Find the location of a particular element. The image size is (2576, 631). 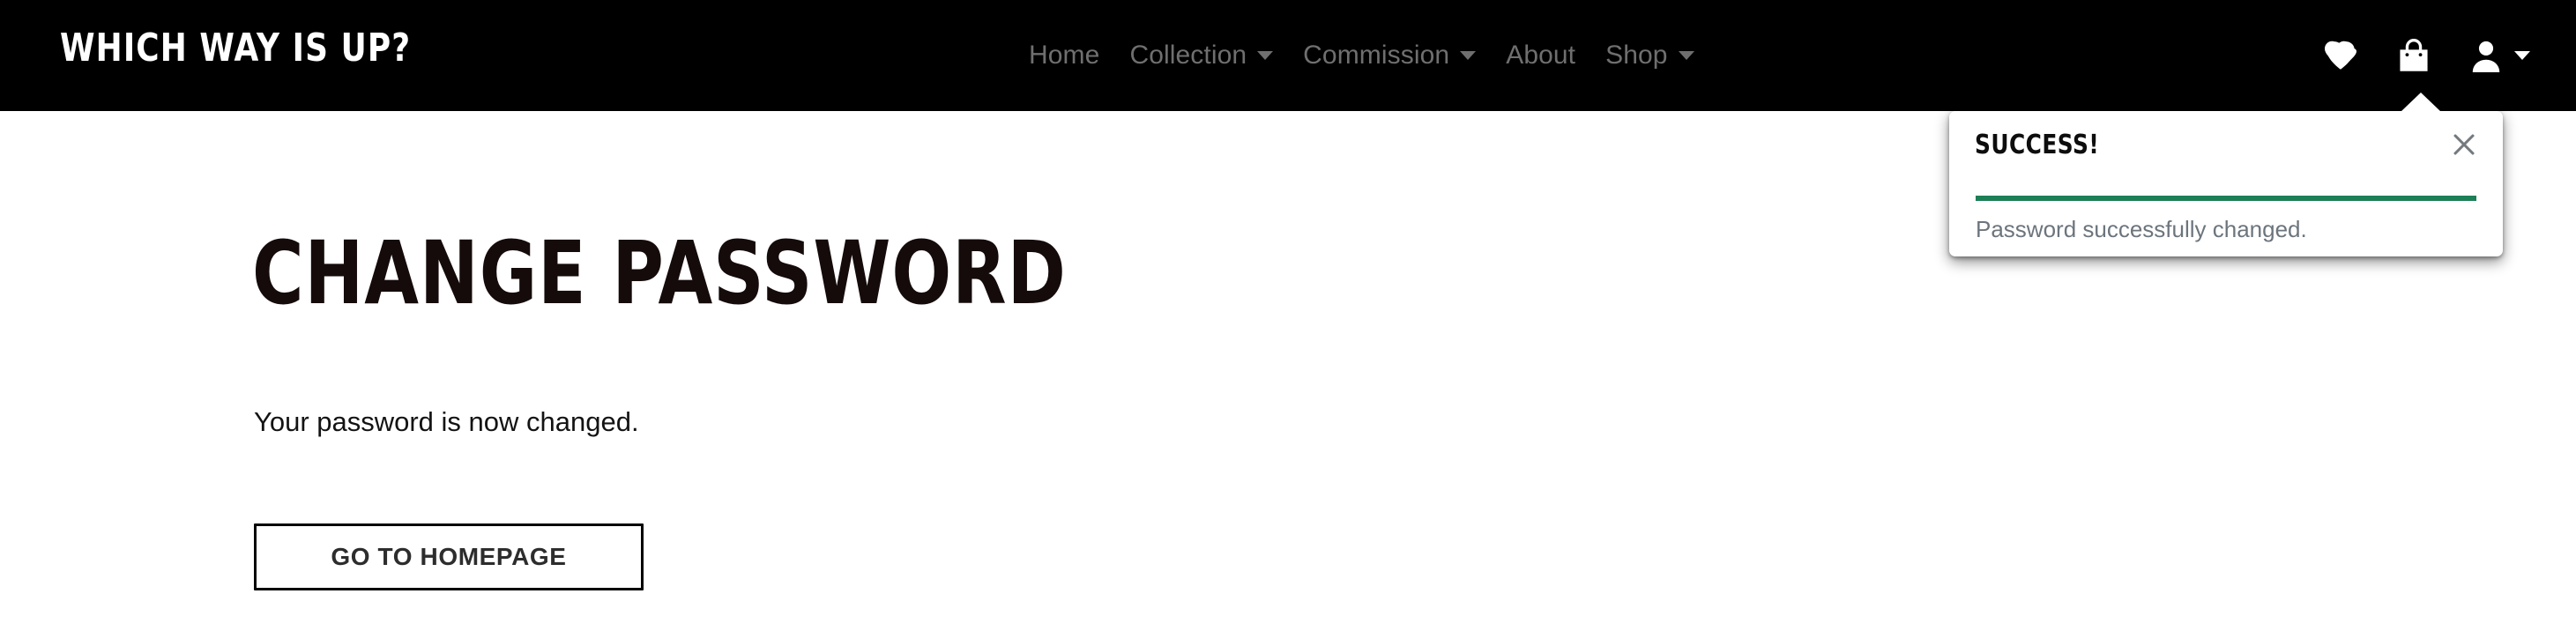

toast-title: SUCCESS! is located at coordinates (2038, 144).